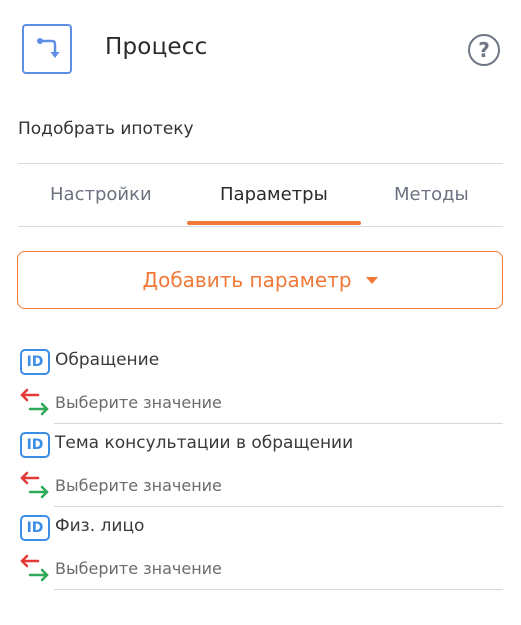  I want to click on add-parameter-button: Добавить параметр, so click(260, 280).